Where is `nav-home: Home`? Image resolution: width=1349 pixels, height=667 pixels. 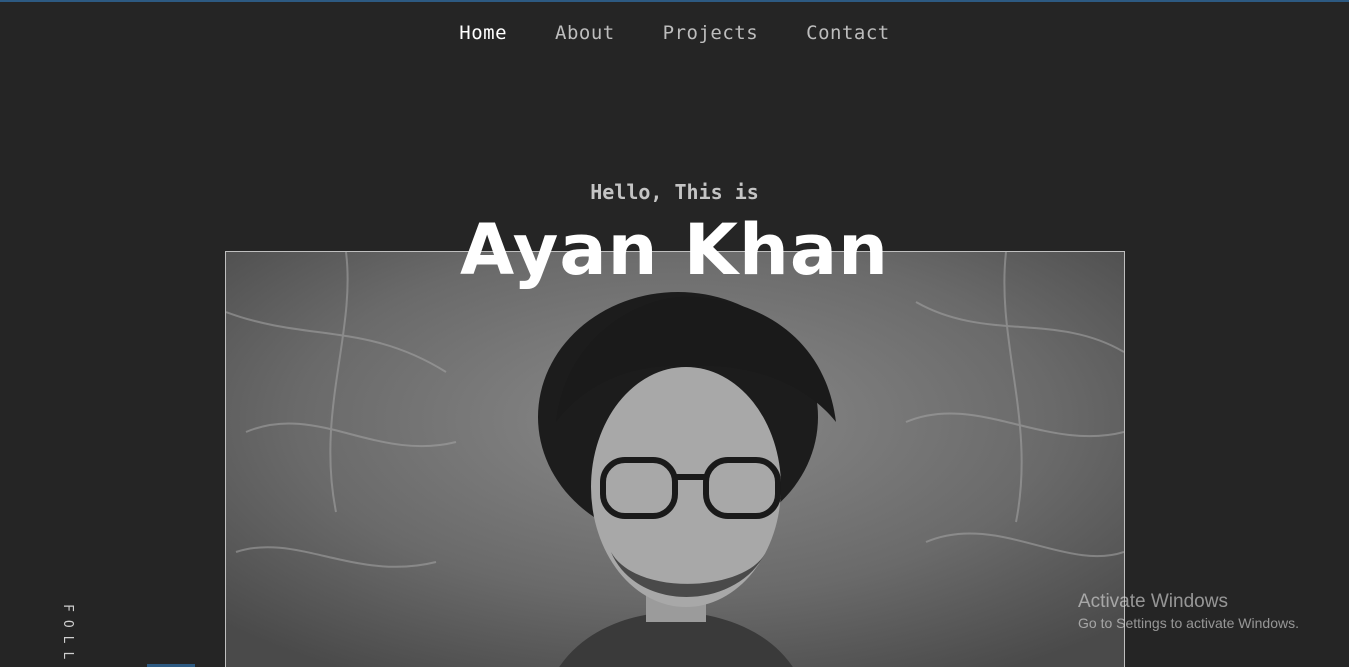
nav-home: Home is located at coordinates (483, 33).